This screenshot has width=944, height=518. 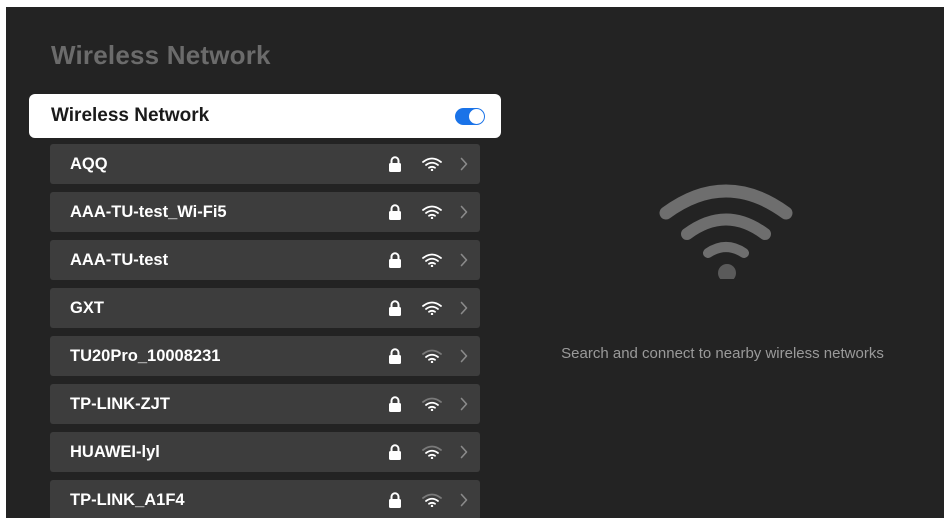 I want to click on switch-knob, so click(x=476, y=116).